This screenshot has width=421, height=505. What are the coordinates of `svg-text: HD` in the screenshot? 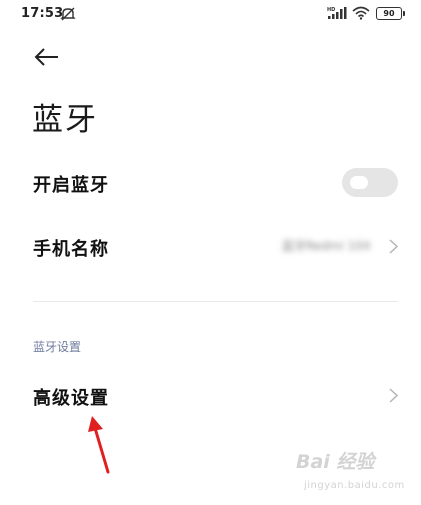 It's located at (331, 10).